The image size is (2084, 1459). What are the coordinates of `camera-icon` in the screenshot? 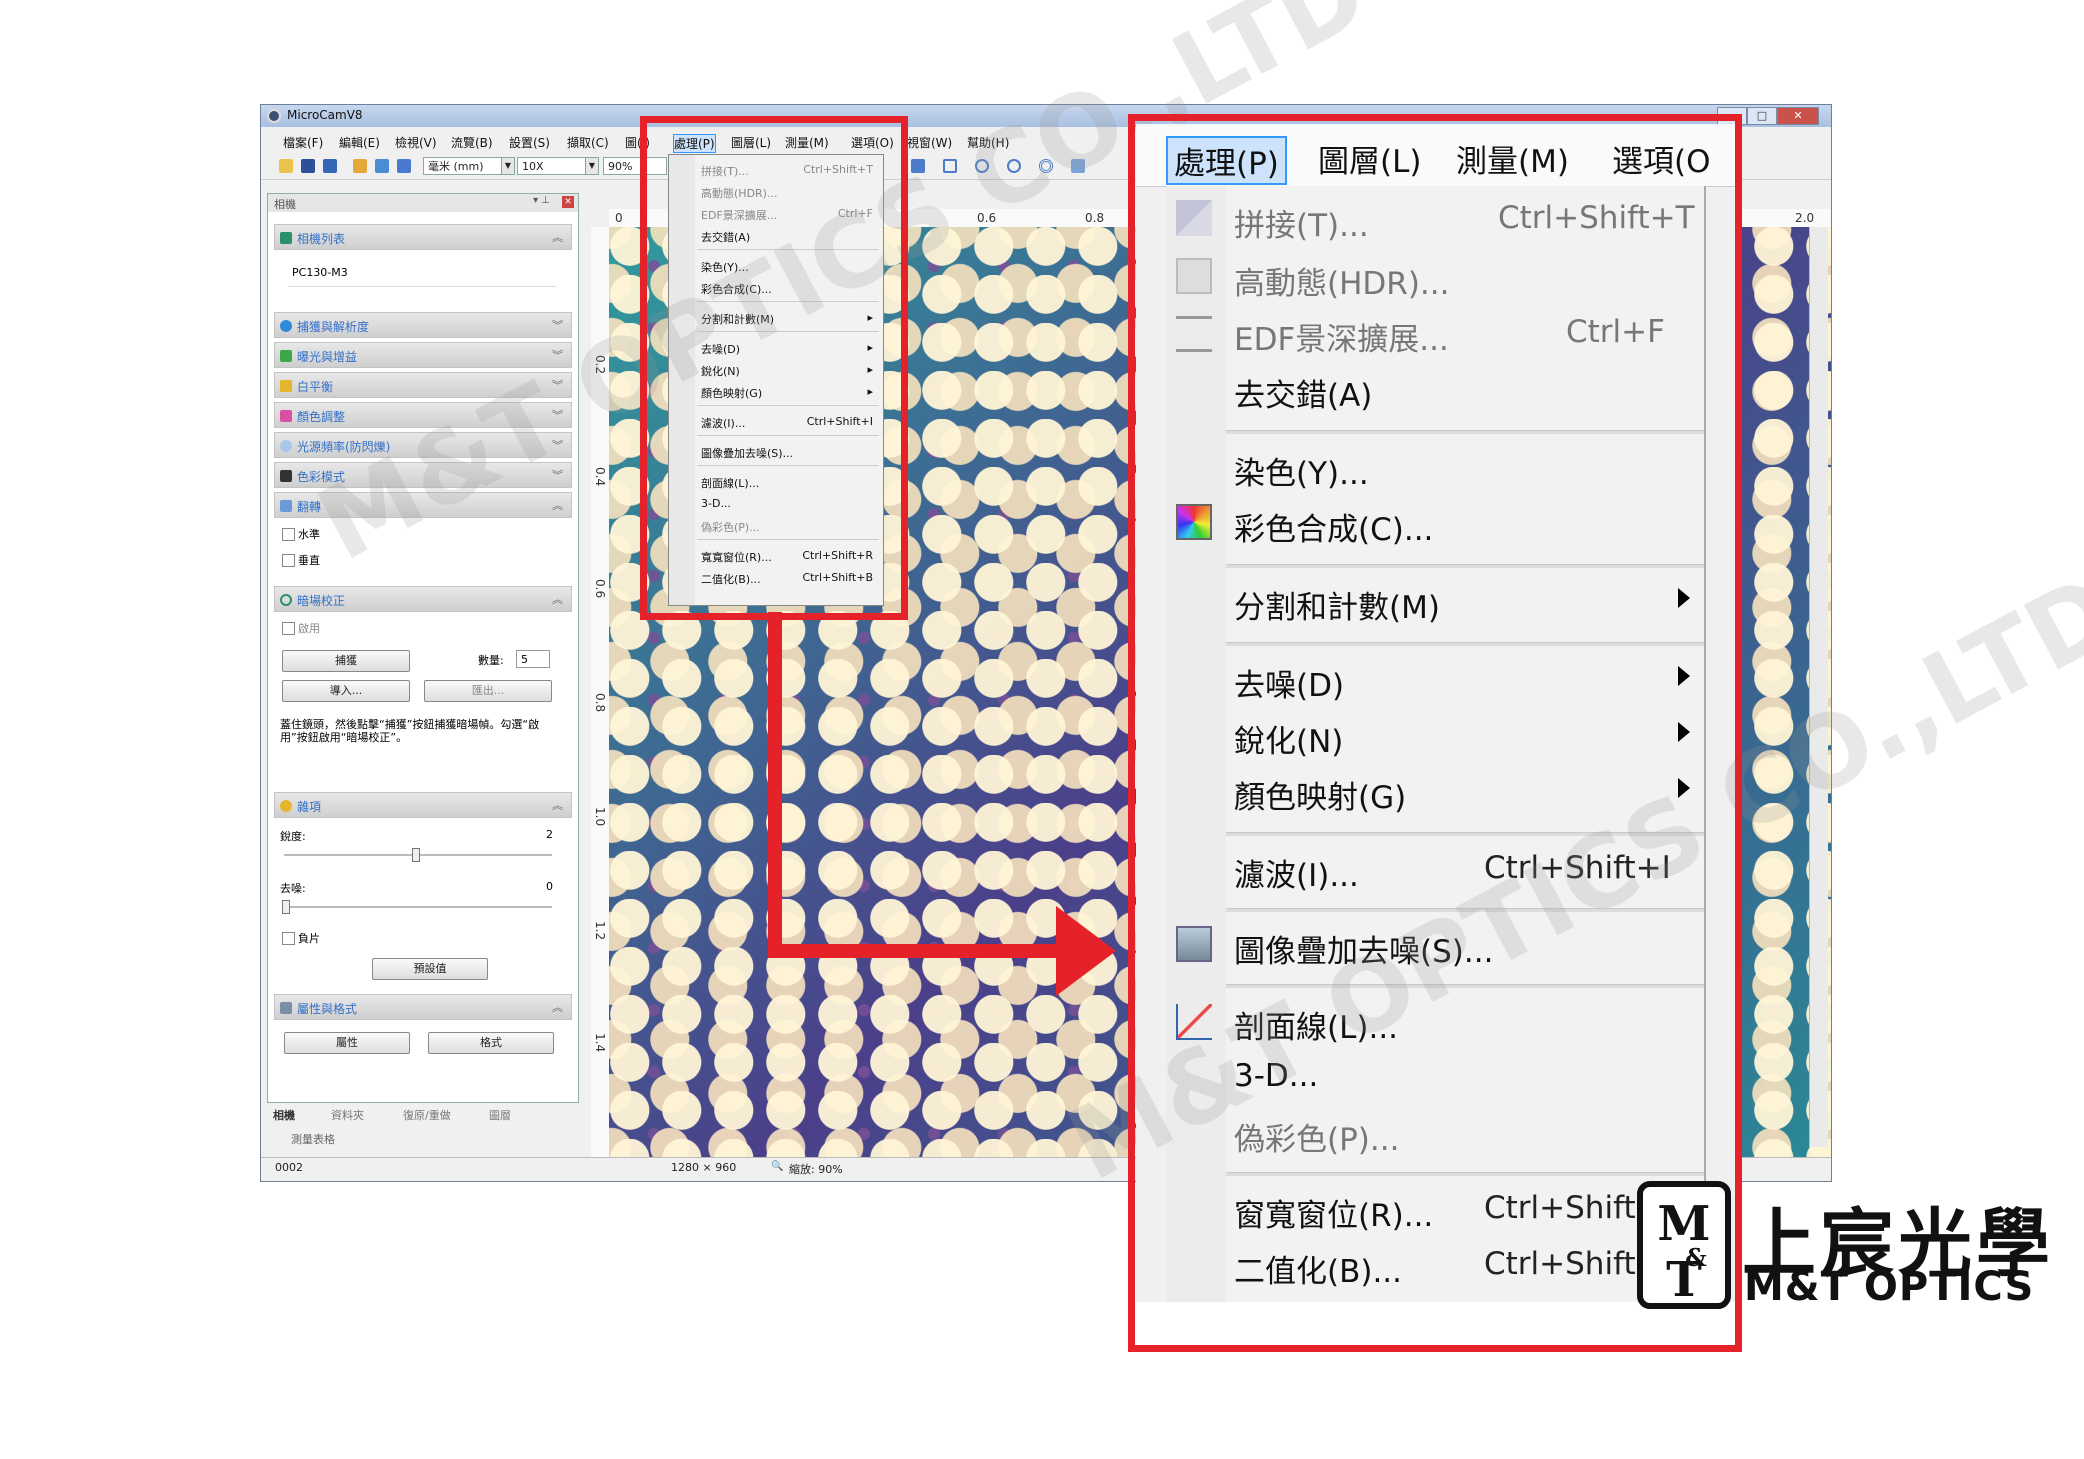 It's located at (286, 238).